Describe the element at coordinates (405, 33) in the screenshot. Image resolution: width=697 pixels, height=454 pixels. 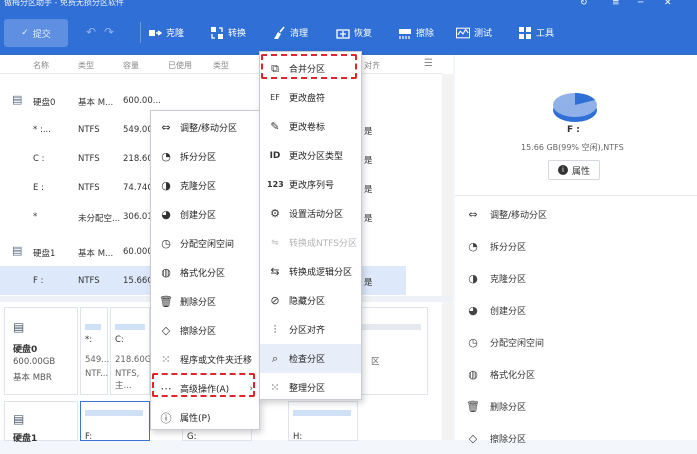
I see `wipe-icon` at that location.